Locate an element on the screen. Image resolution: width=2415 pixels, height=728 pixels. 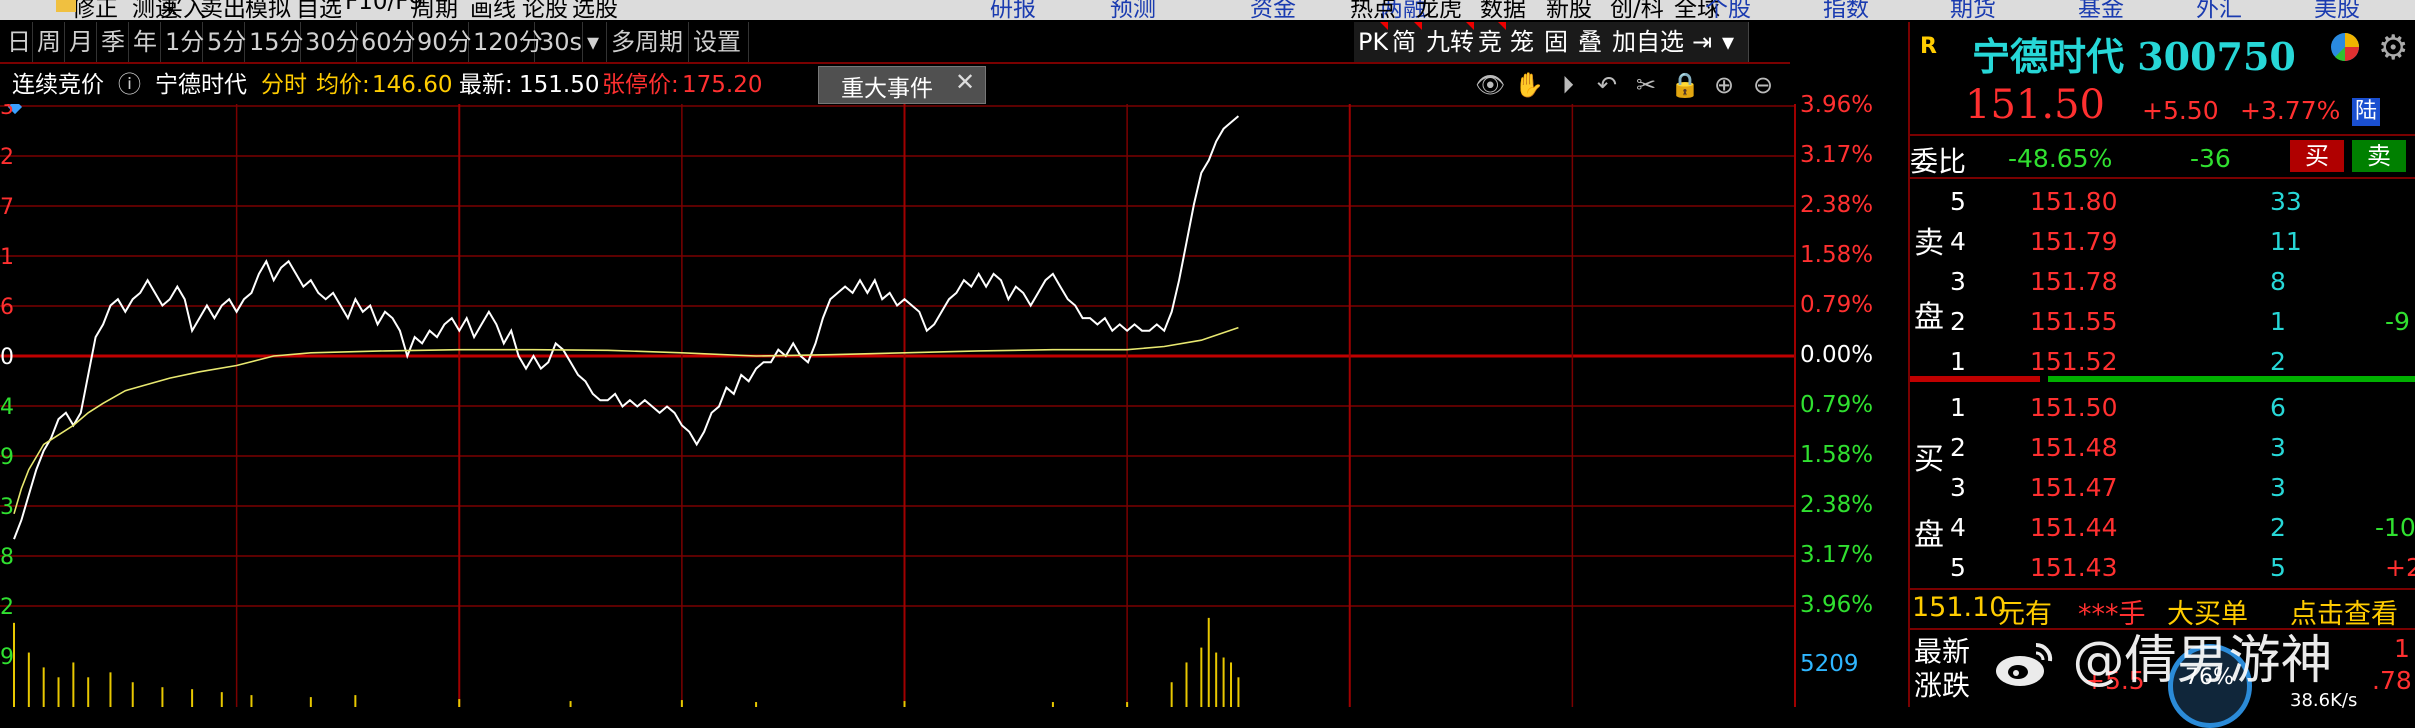
orderbook-price: 151.50 is located at coordinates (2074, 407).